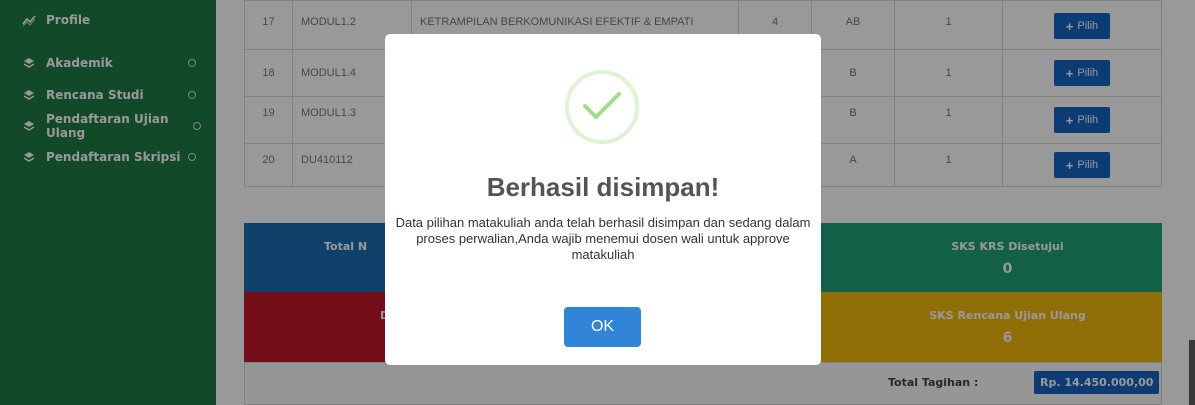 The width and height of the screenshot is (1195, 405). Describe the element at coordinates (602, 107) in the screenshot. I see `success-check-icon` at that location.